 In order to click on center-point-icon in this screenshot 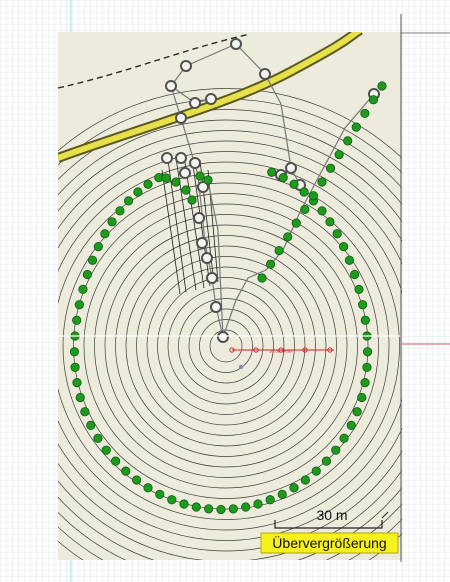, I will do `click(241, 367)`.